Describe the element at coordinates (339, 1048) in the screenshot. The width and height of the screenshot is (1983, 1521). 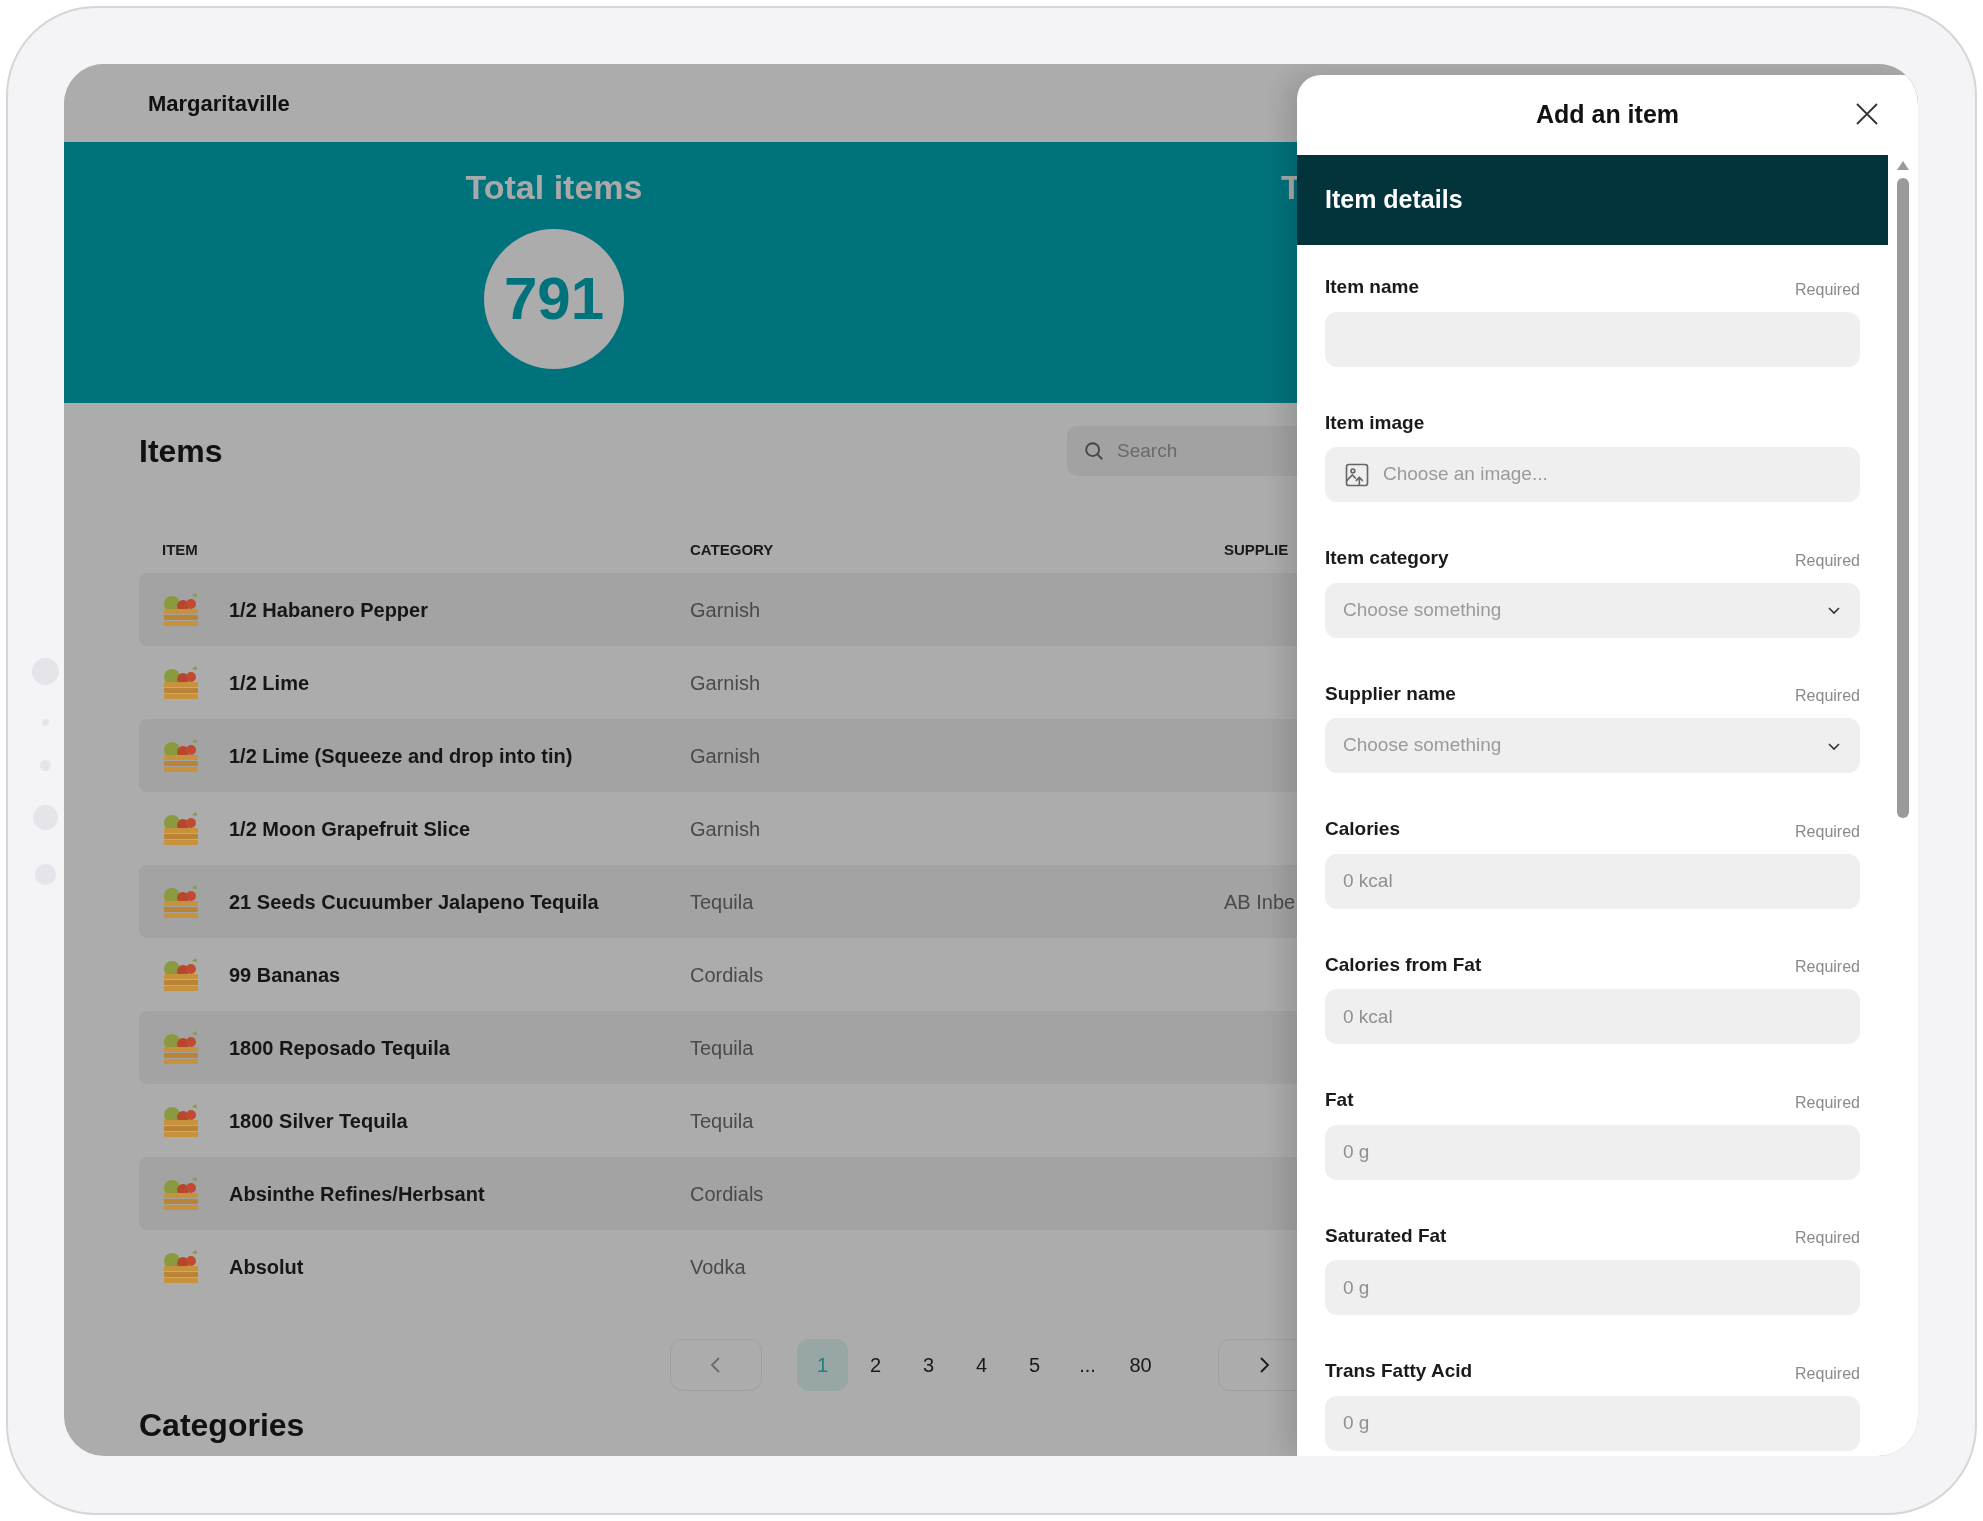
I see `item-name: 1800 Reposado Tequila` at that location.